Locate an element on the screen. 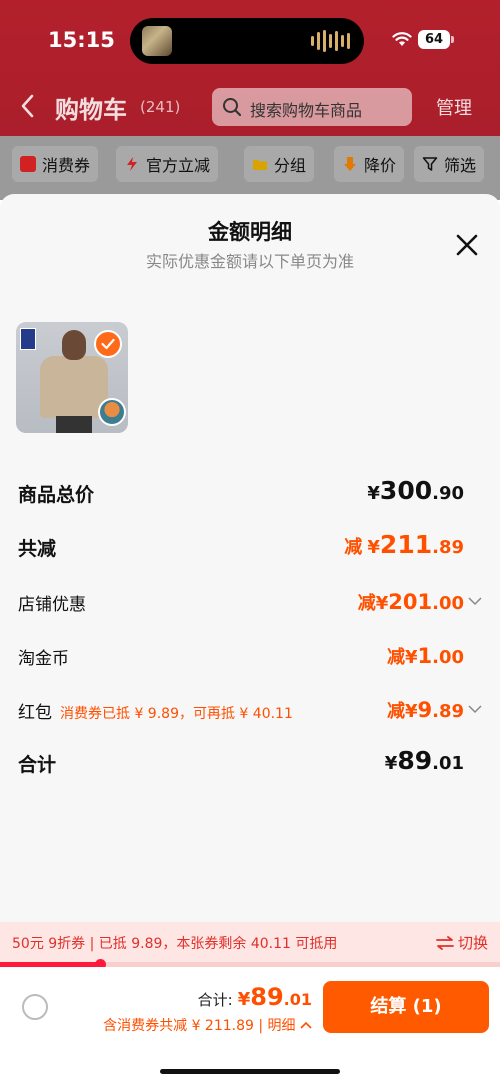 The height and width of the screenshot is (1087, 500). filter-chip-coupon: 消费券 is located at coordinates (55, 164).